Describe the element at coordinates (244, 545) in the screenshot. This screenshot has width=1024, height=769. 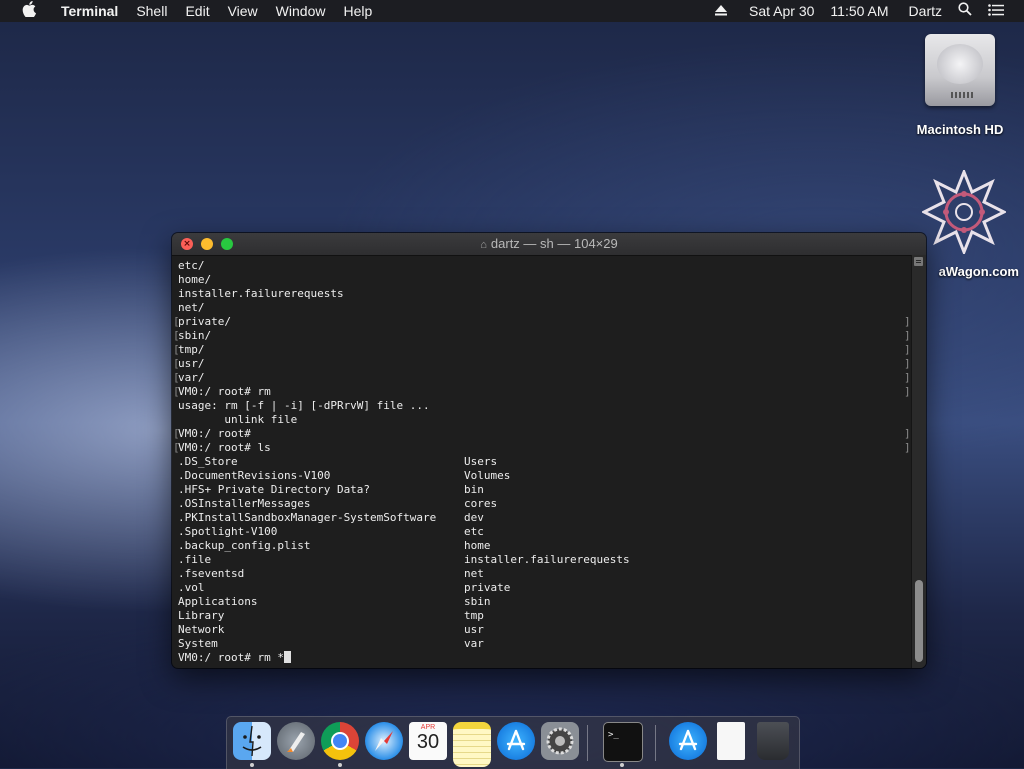
I see `ls-entry: .backup_config.plist` at that location.